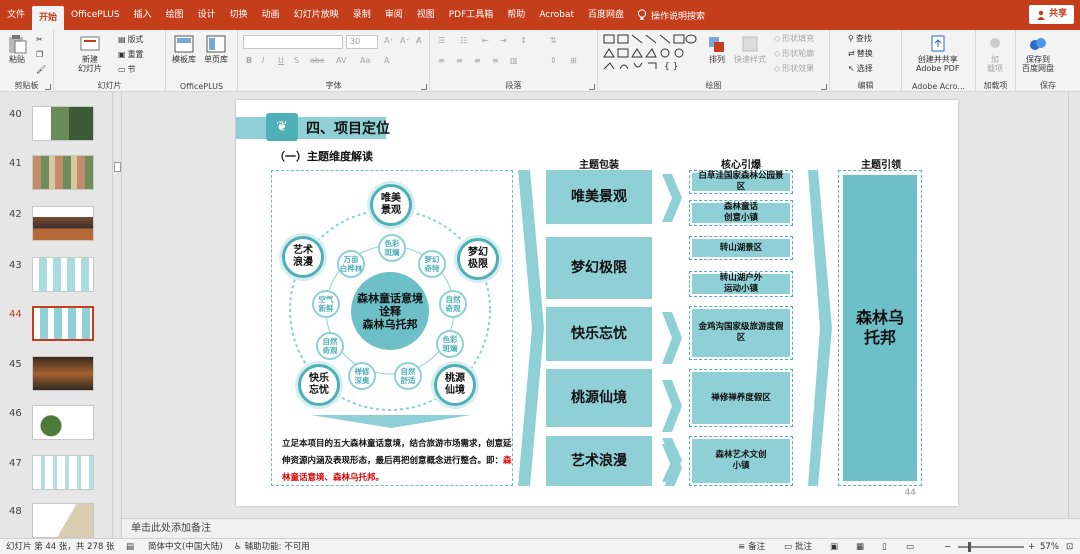 Image resolution: width=1080 pixels, height=554 pixels. I want to click on slide-thumbnail-current, so click(63, 323).